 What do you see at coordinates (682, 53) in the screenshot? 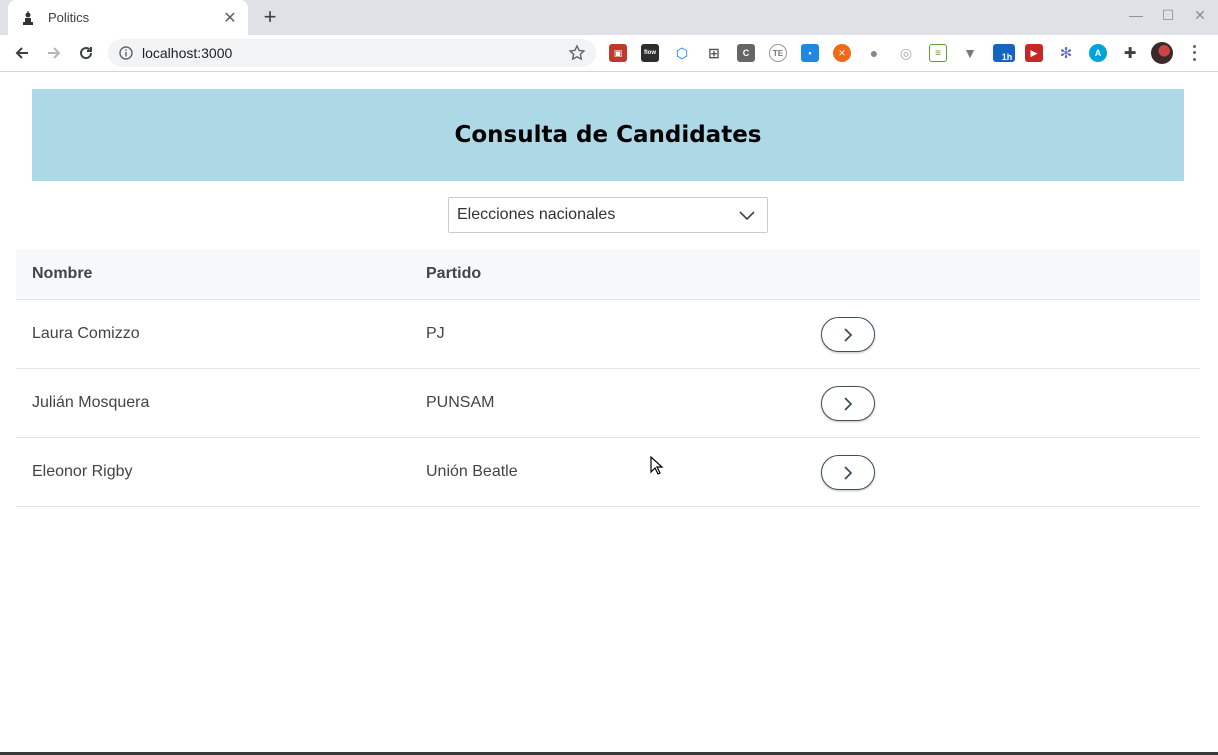
I see `cube-icon: ⬡` at bounding box center [682, 53].